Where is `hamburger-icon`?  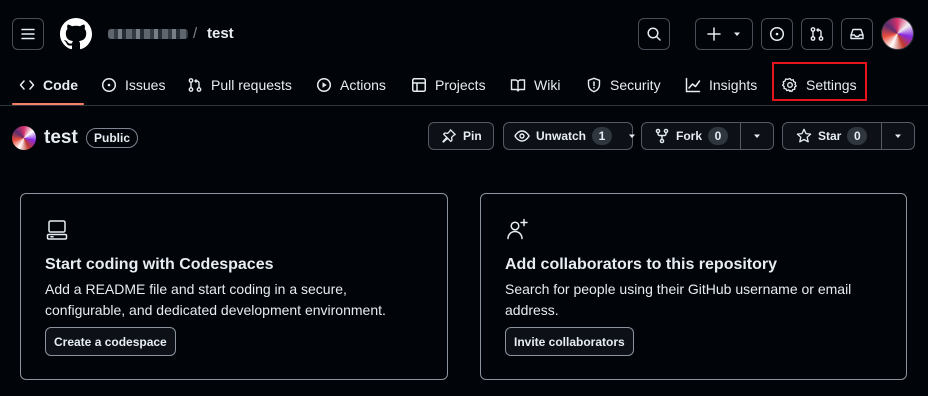 hamburger-icon is located at coordinates (28, 34).